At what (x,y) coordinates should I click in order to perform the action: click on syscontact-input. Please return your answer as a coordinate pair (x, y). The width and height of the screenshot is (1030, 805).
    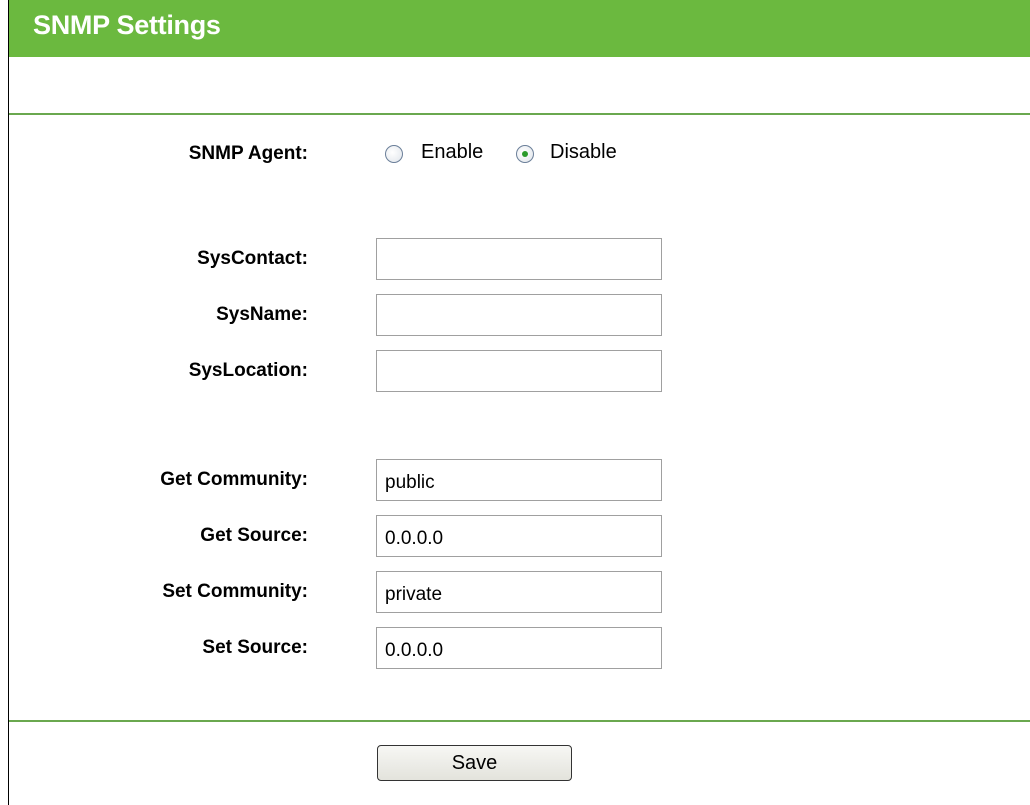
    Looking at the image, I should click on (519, 259).